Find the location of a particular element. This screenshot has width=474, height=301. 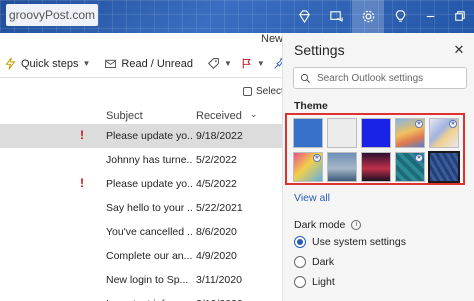

sort-chevron-icon: ⌄ is located at coordinates (254, 114).